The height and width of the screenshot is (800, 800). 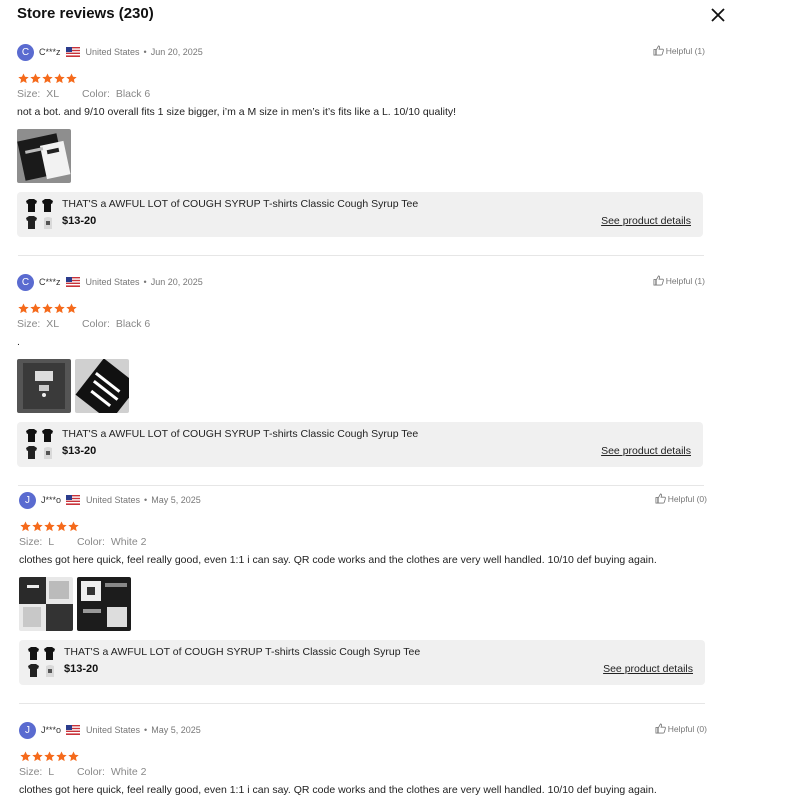 What do you see at coordinates (79, 221) in the screenshot?
I see `product-price: $13-20` at bounding box center [79, 221].